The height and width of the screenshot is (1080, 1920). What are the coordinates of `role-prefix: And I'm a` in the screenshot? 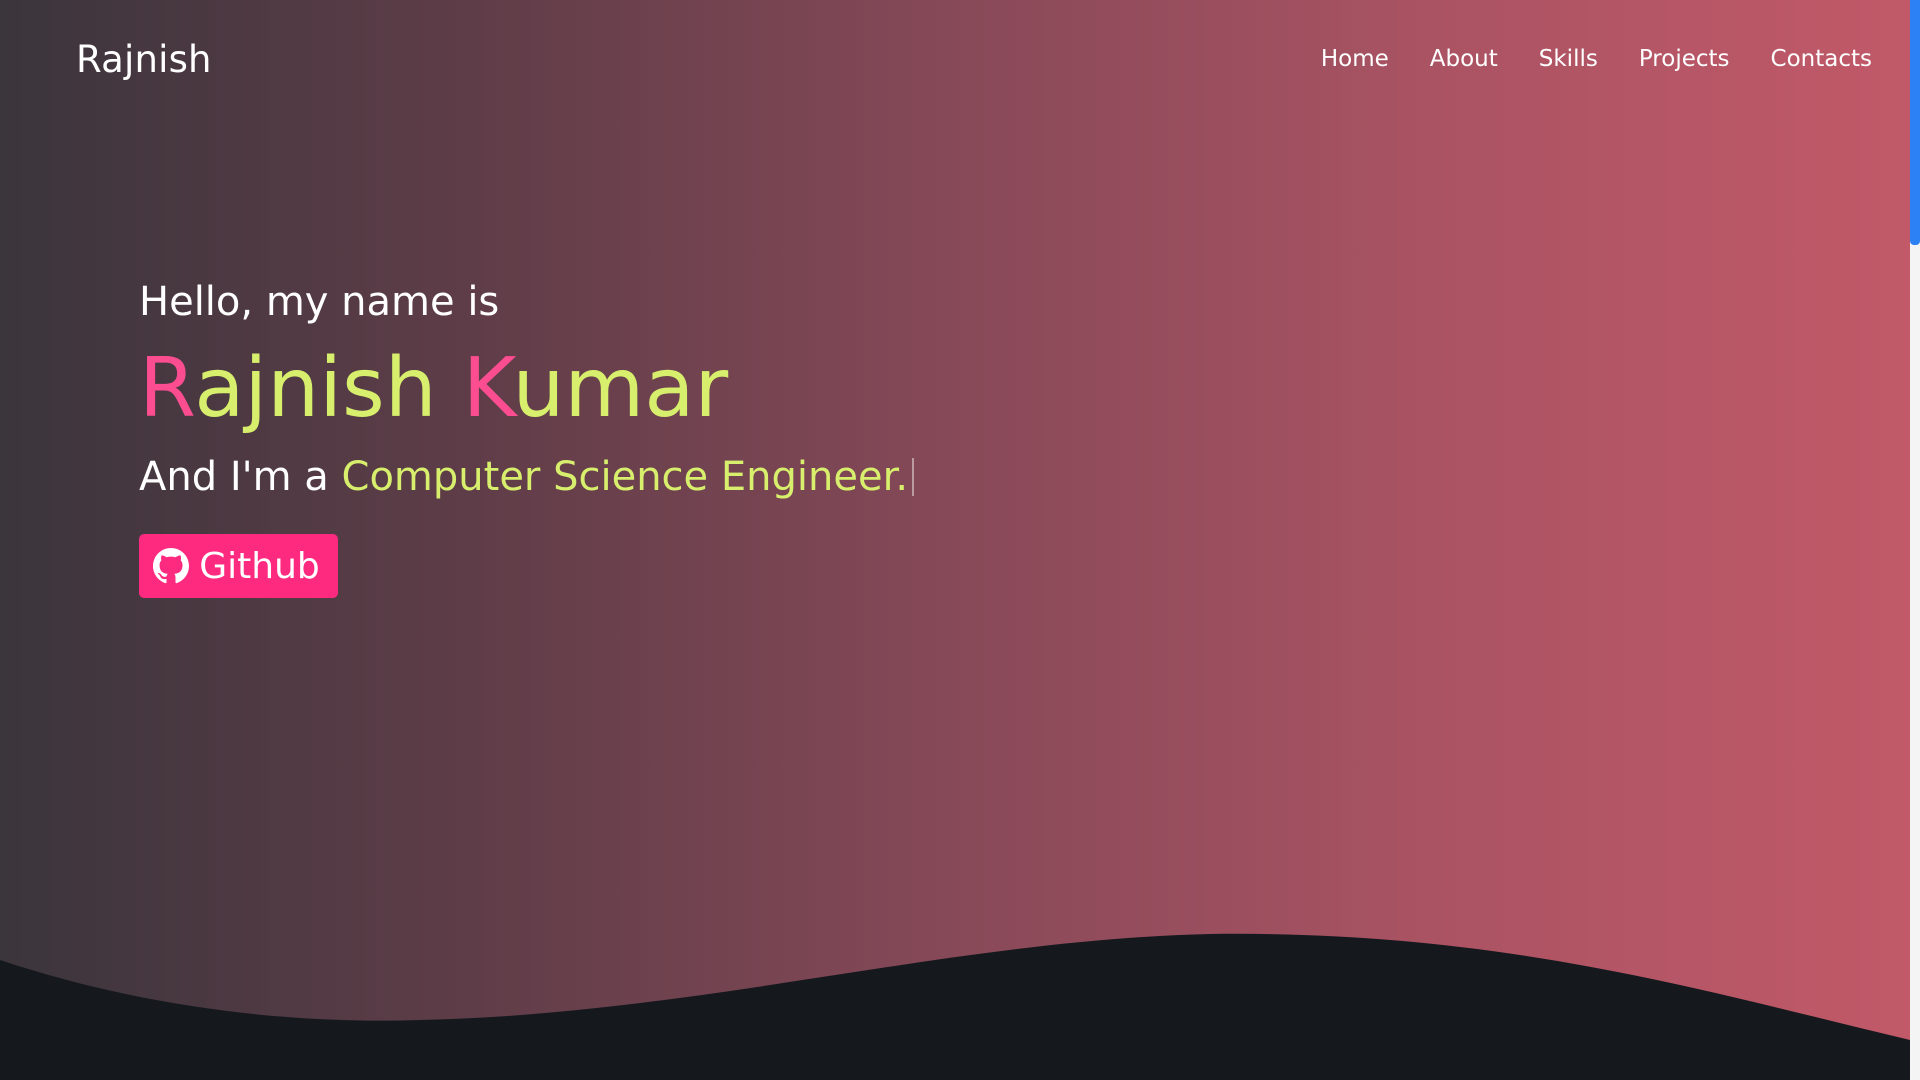 It's located at (234, 477).